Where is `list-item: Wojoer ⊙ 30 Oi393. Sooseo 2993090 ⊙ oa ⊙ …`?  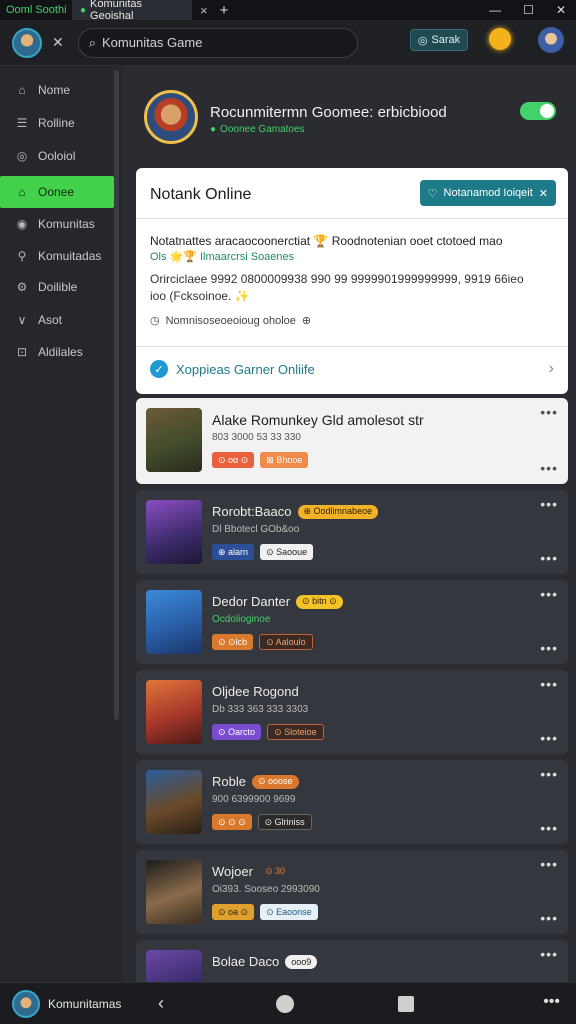
list-item: Wojoer ⊙ 30 Oi393. Sooseo 2993090 ⊙ oa ⊙ … is located at coordinates (352, 892).